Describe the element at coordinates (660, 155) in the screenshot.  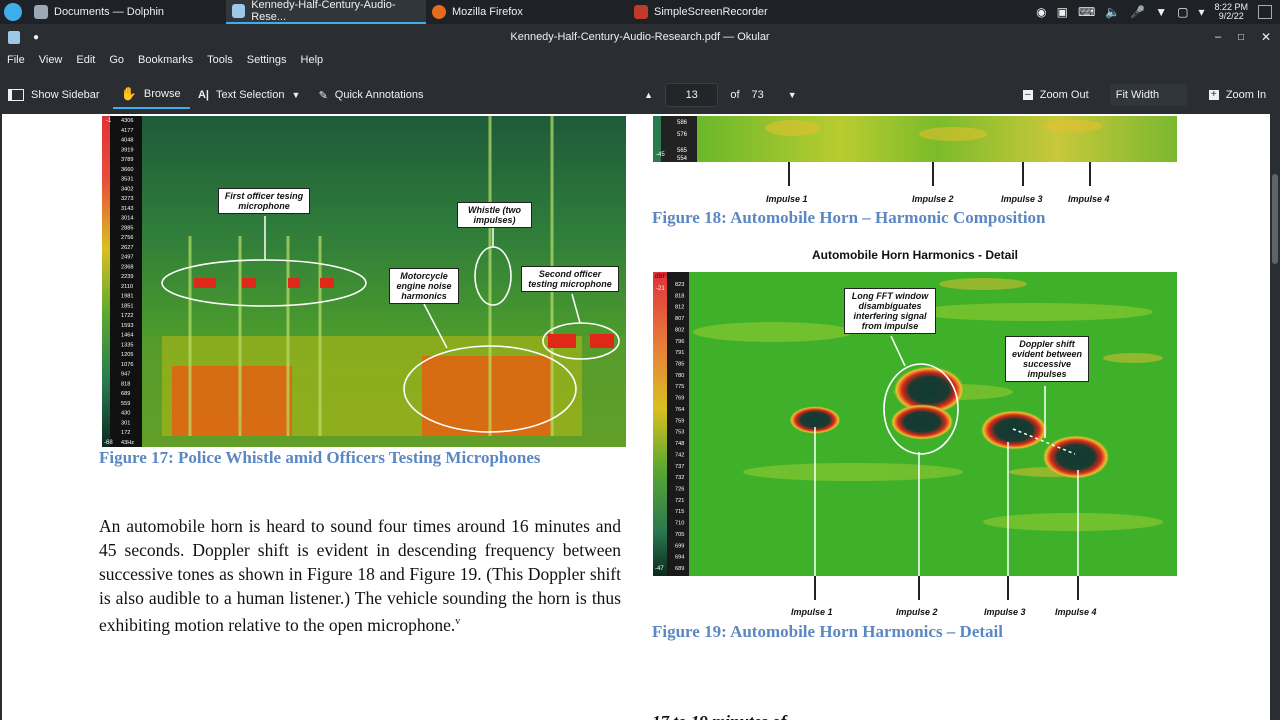
I see `fig18-scale-side: -45` at that location.